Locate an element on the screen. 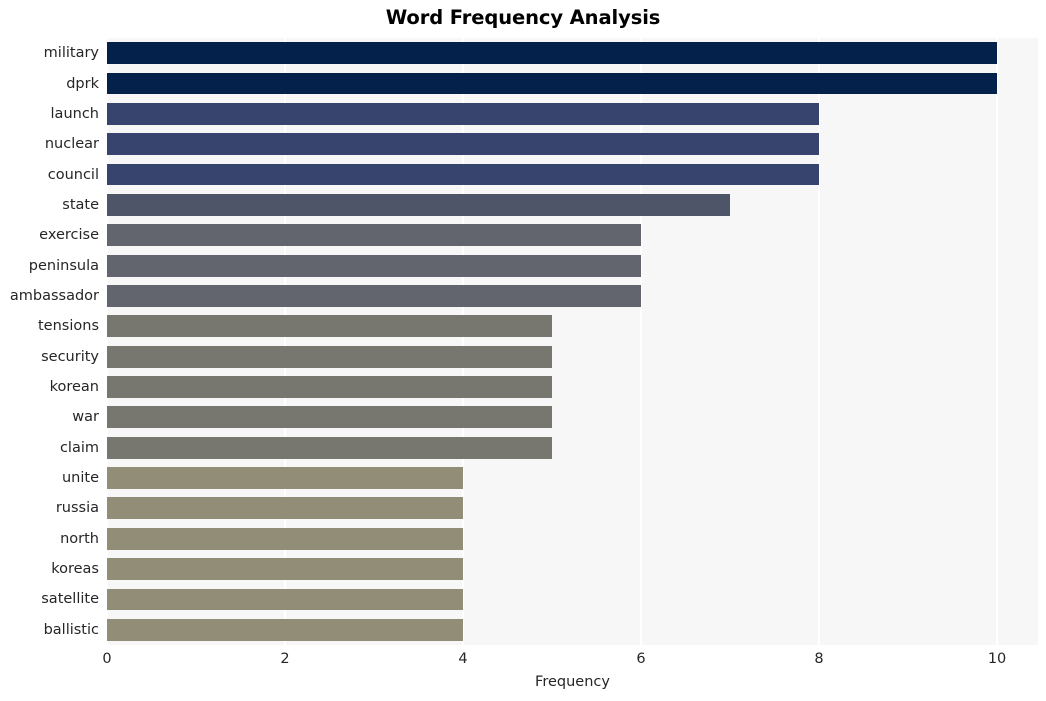 Image resolution: width=1046 pixels, height=701 pixels. y-tick-label-war: war is located at coordinates (85, 417).